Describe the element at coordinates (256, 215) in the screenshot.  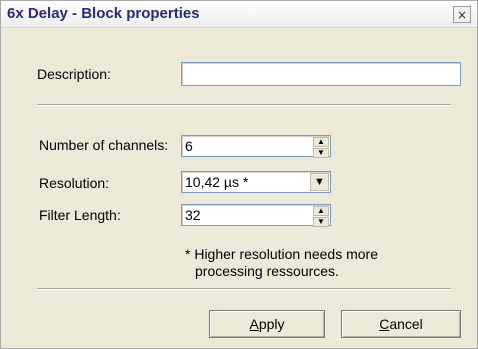
I see `filter-length-spinbox: 32 ▲ ▼` at that location.